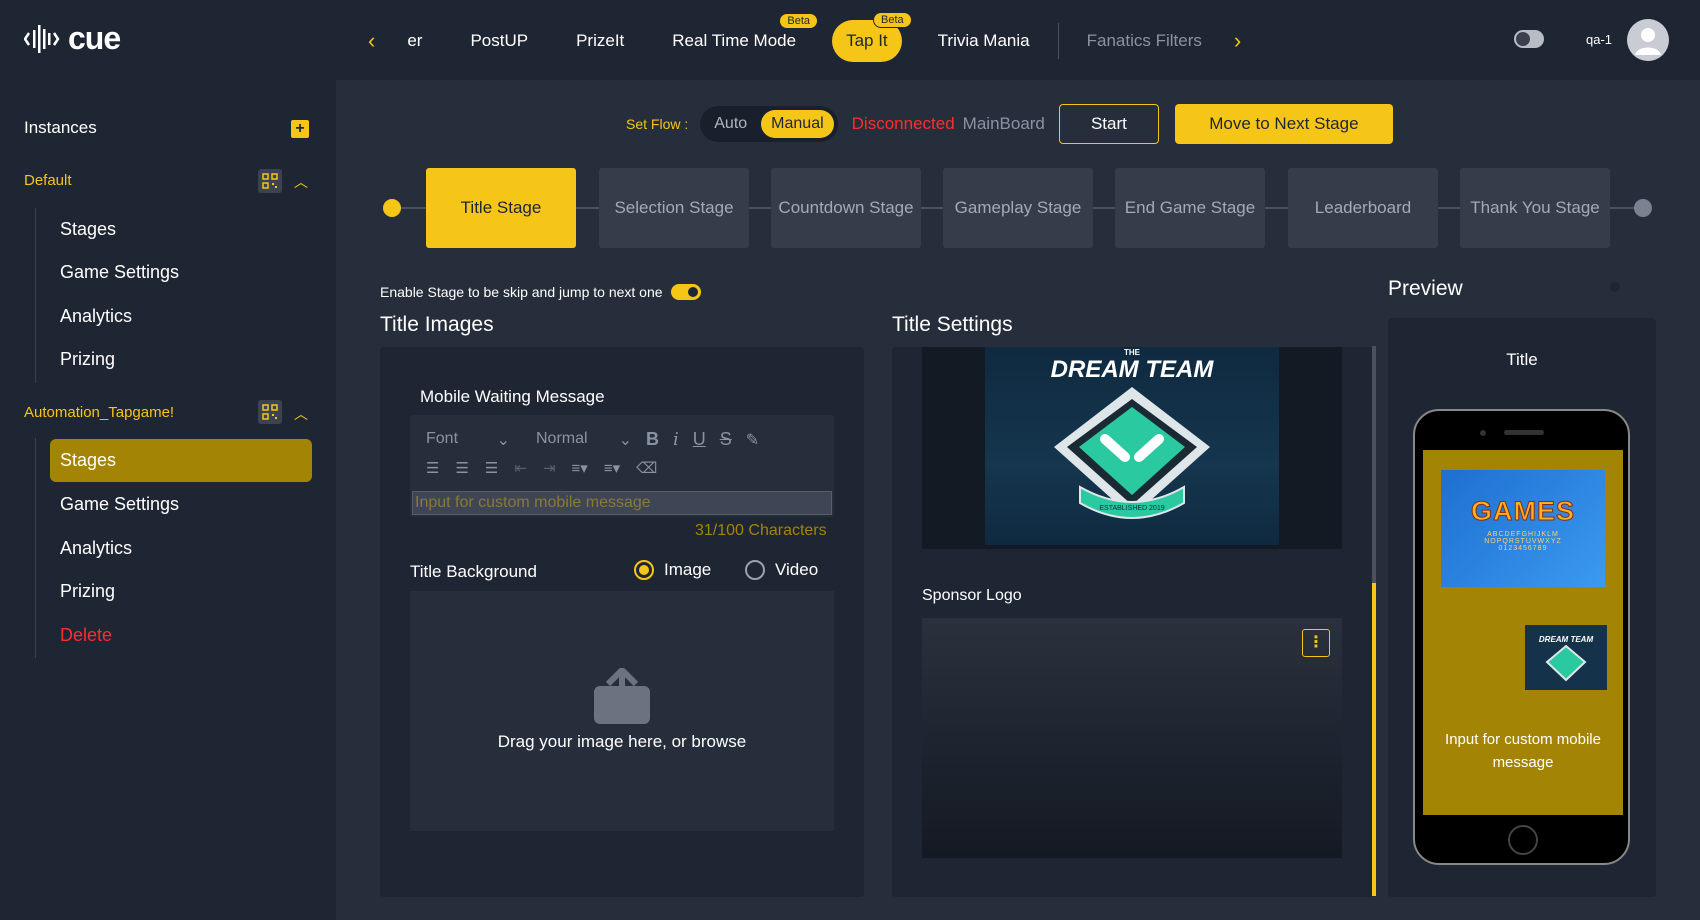 The image size is (1700, 920). What do you see at coordinates (726, 439) in the screenshot?
I see `strikethrough-icon: S` at bounding box center [726, 439].